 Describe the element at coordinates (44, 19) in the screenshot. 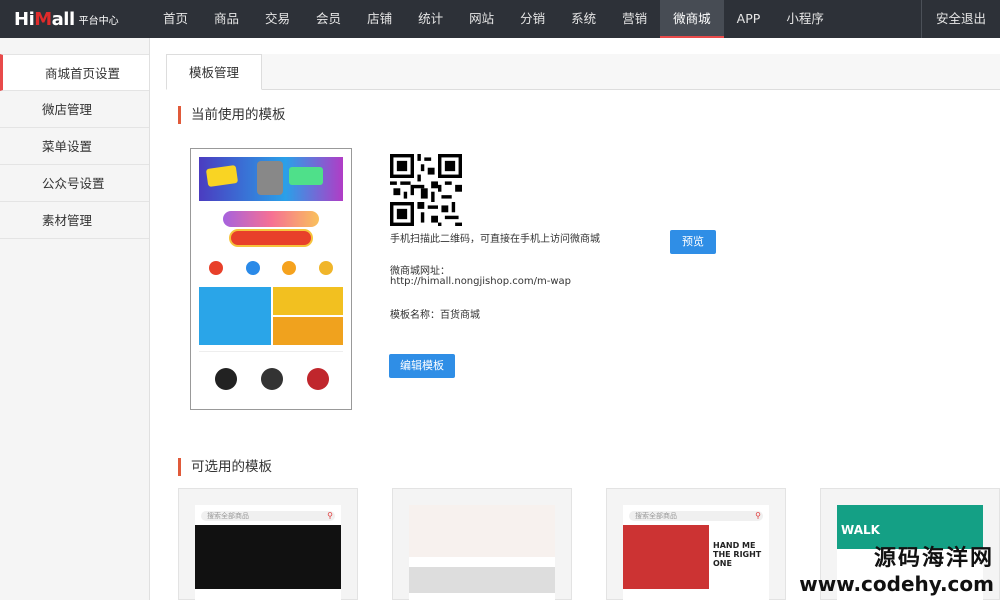

I see `logo-brand: HiMall` at that location.